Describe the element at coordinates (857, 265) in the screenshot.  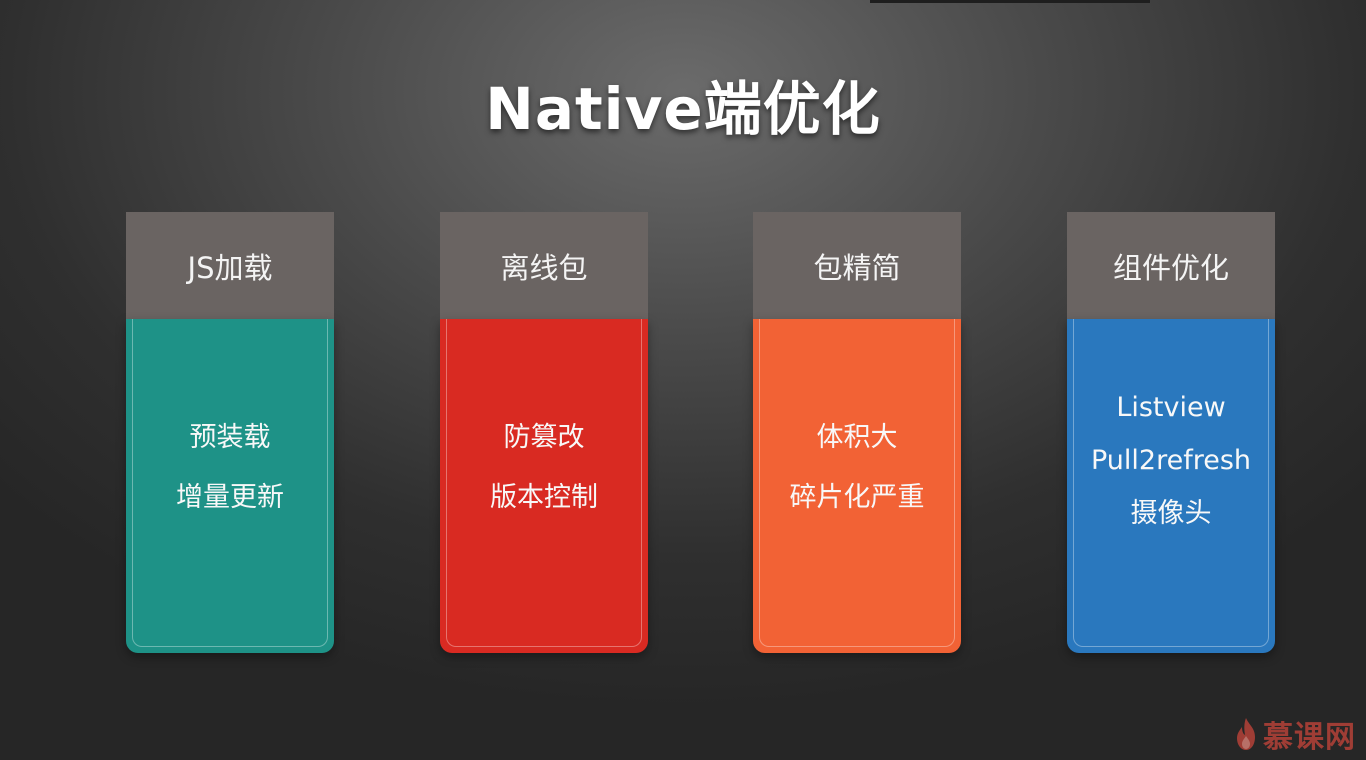
I see `card-header: 包精简` at that location.